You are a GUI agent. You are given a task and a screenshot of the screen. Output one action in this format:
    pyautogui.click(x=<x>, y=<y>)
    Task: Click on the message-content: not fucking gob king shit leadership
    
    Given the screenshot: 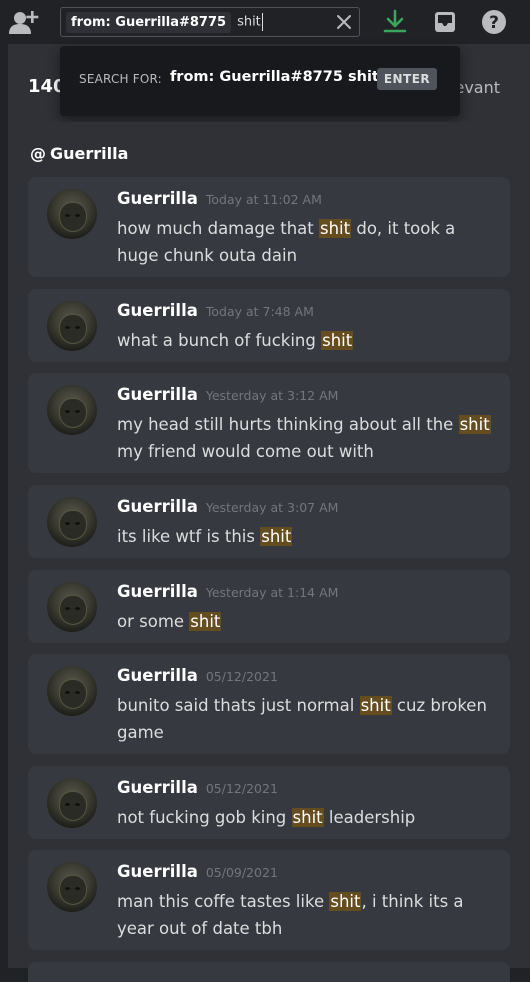 What is the action you would take?
    pyautogui.click(x=266, y=817)
    